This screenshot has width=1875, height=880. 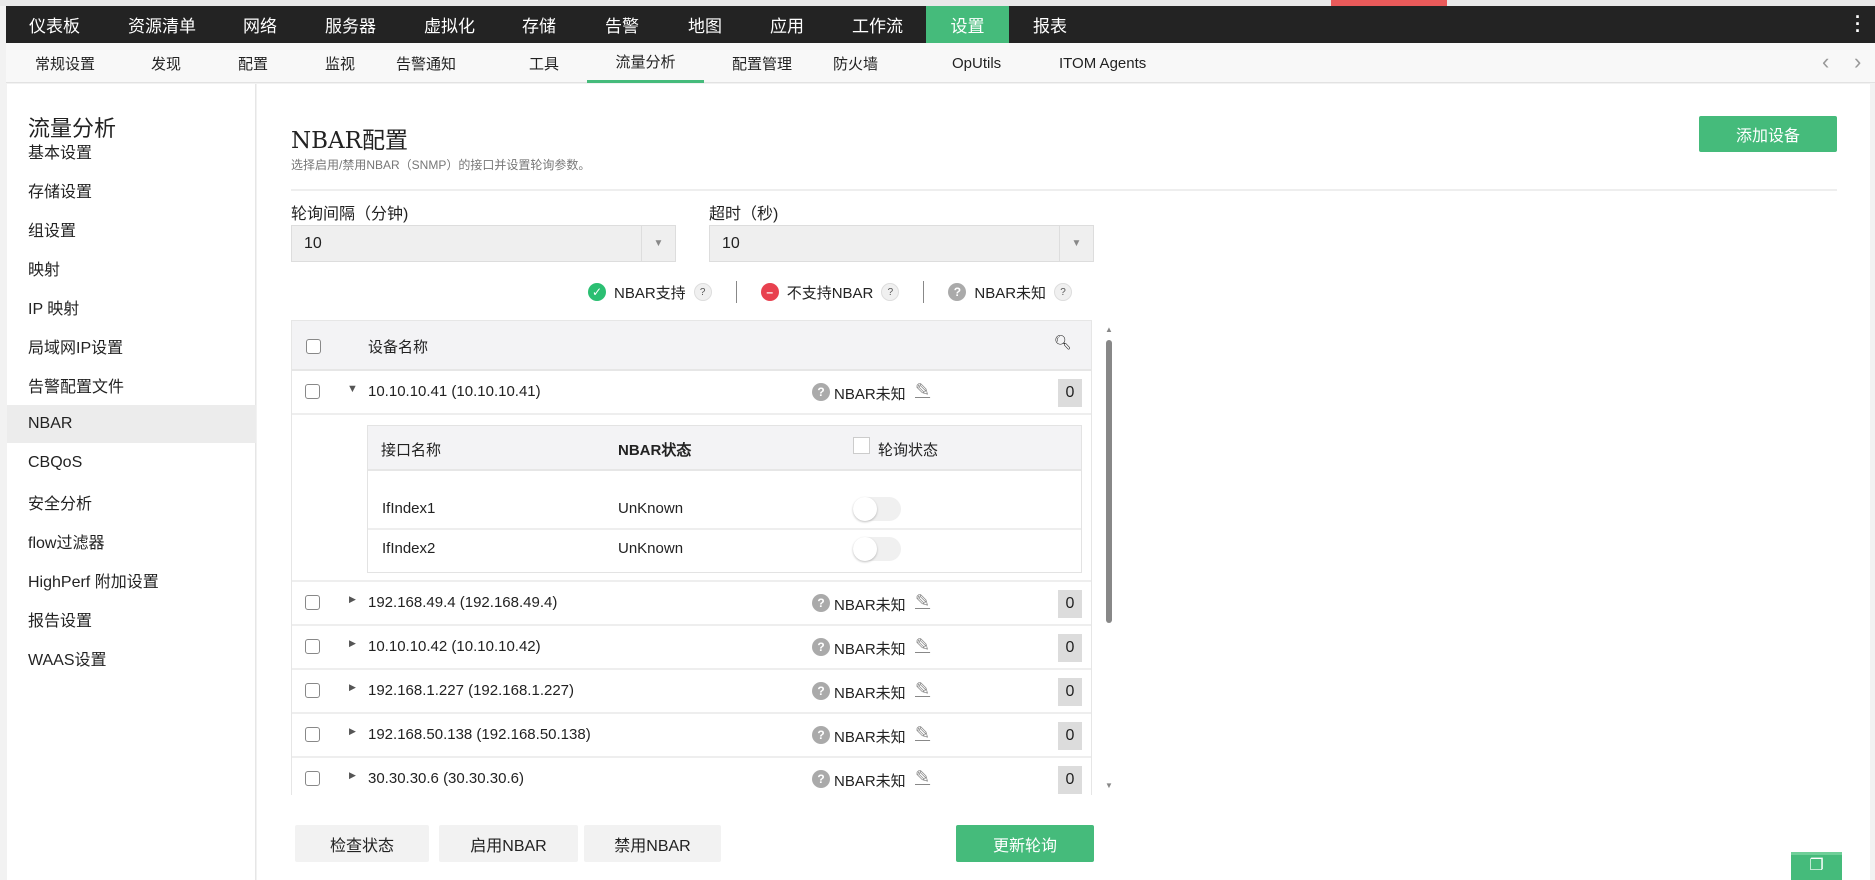 What do you see at coordinates (1102, 63) in the screenshot?
I see `subnav-itom-agents: ITOM Agents` at bounding box center [1102, 63].